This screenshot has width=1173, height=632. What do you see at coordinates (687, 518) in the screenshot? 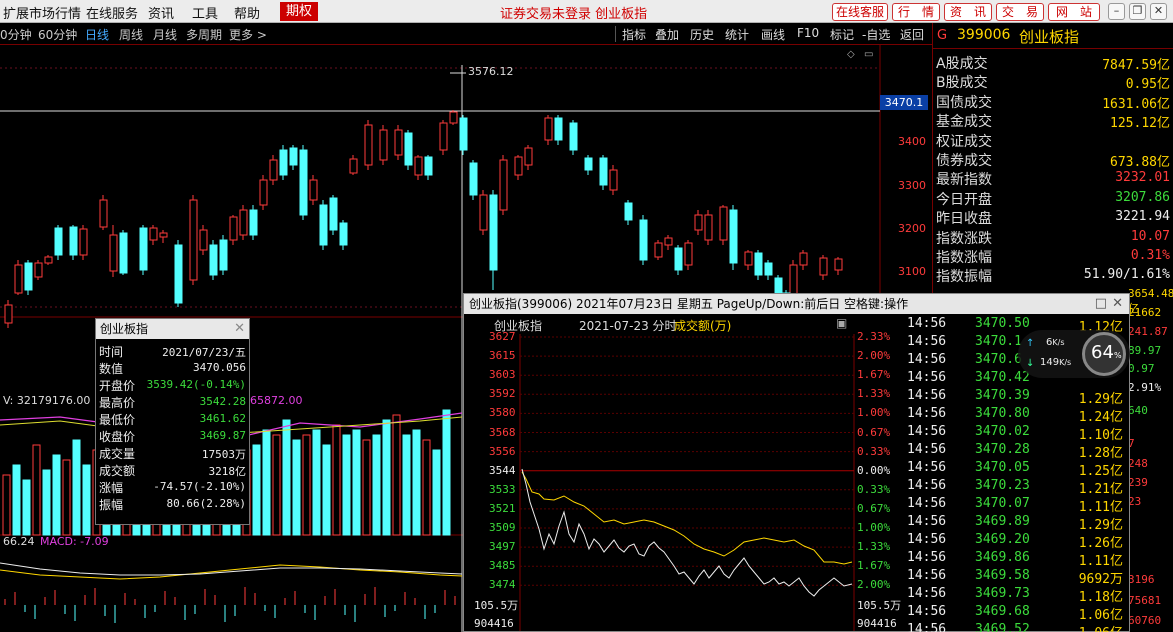
I see `intraday-avg-line` at bounding box center [687, 518].